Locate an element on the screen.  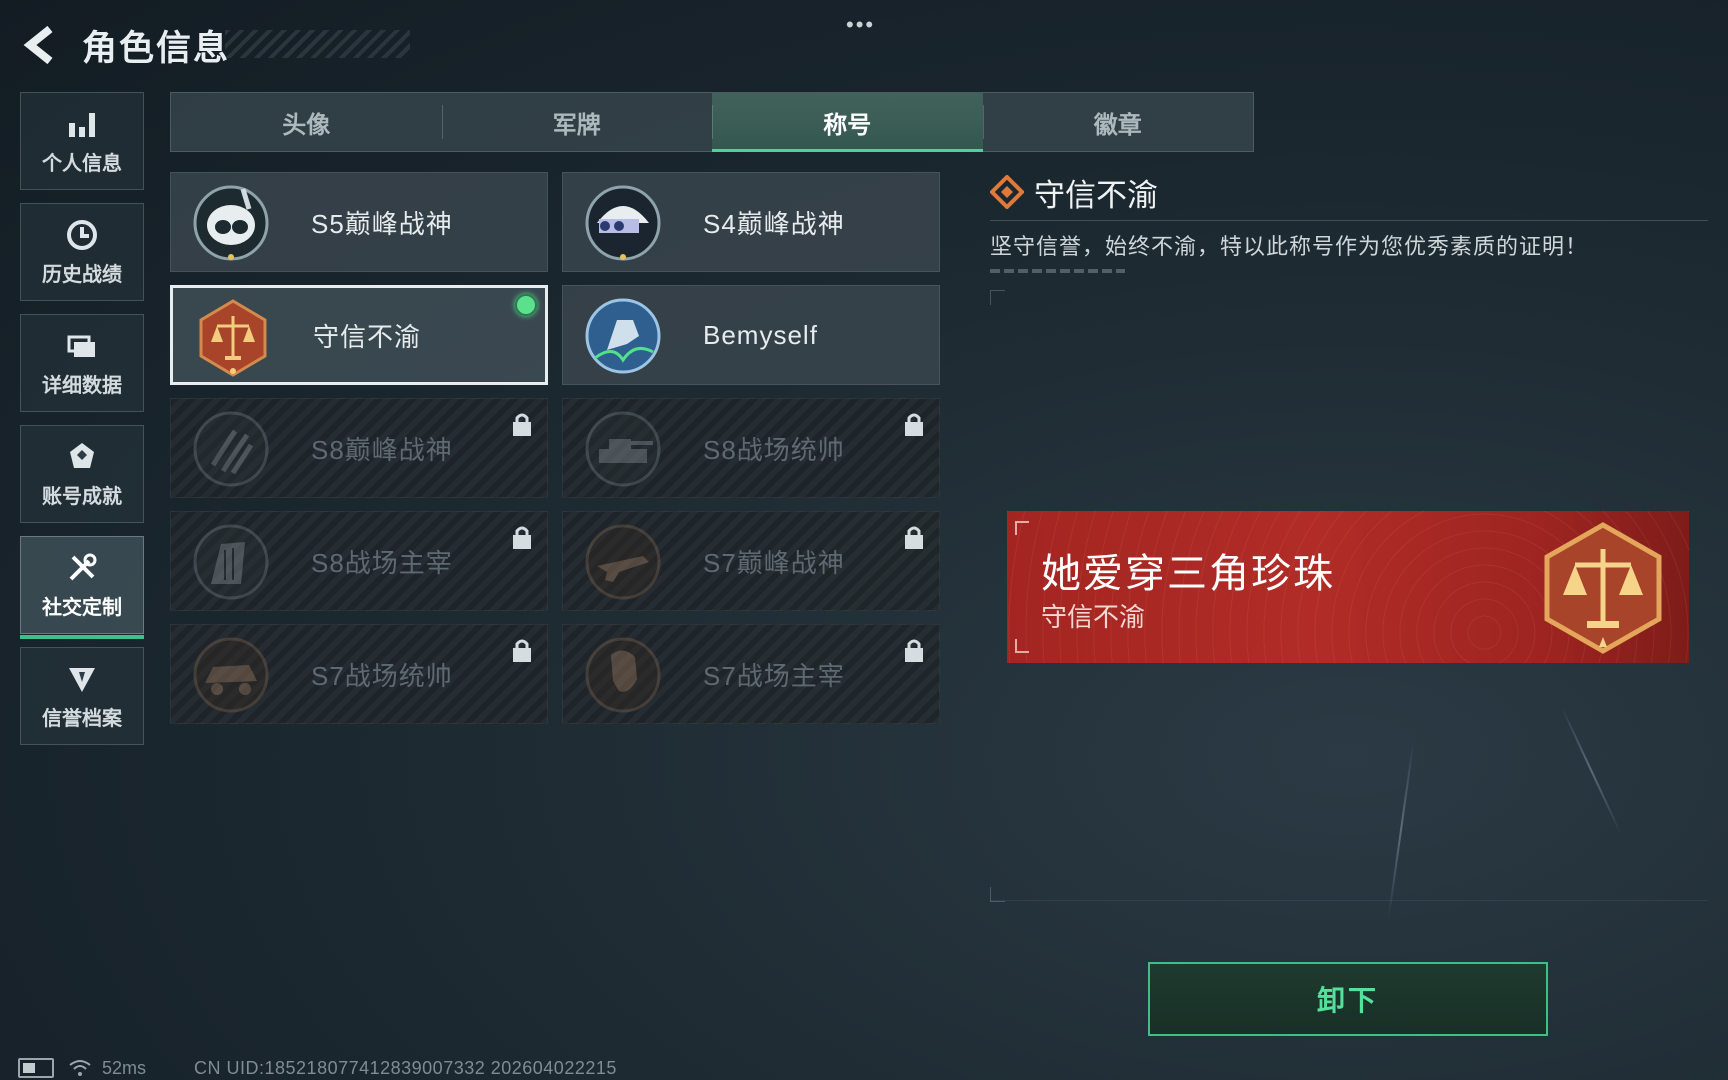
title-card: S8巅峰战神 is located at coordinates (359, 448).